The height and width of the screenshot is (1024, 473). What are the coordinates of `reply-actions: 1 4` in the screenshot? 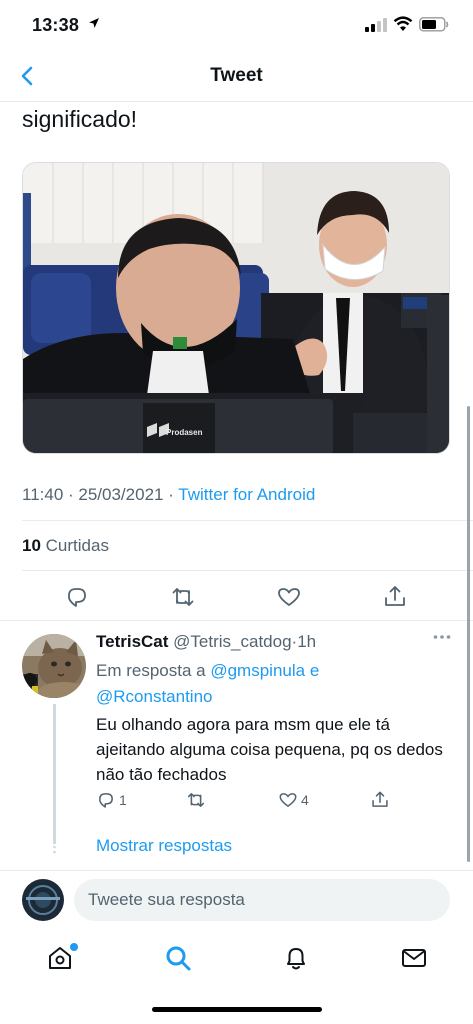 It's located at (246, 801).